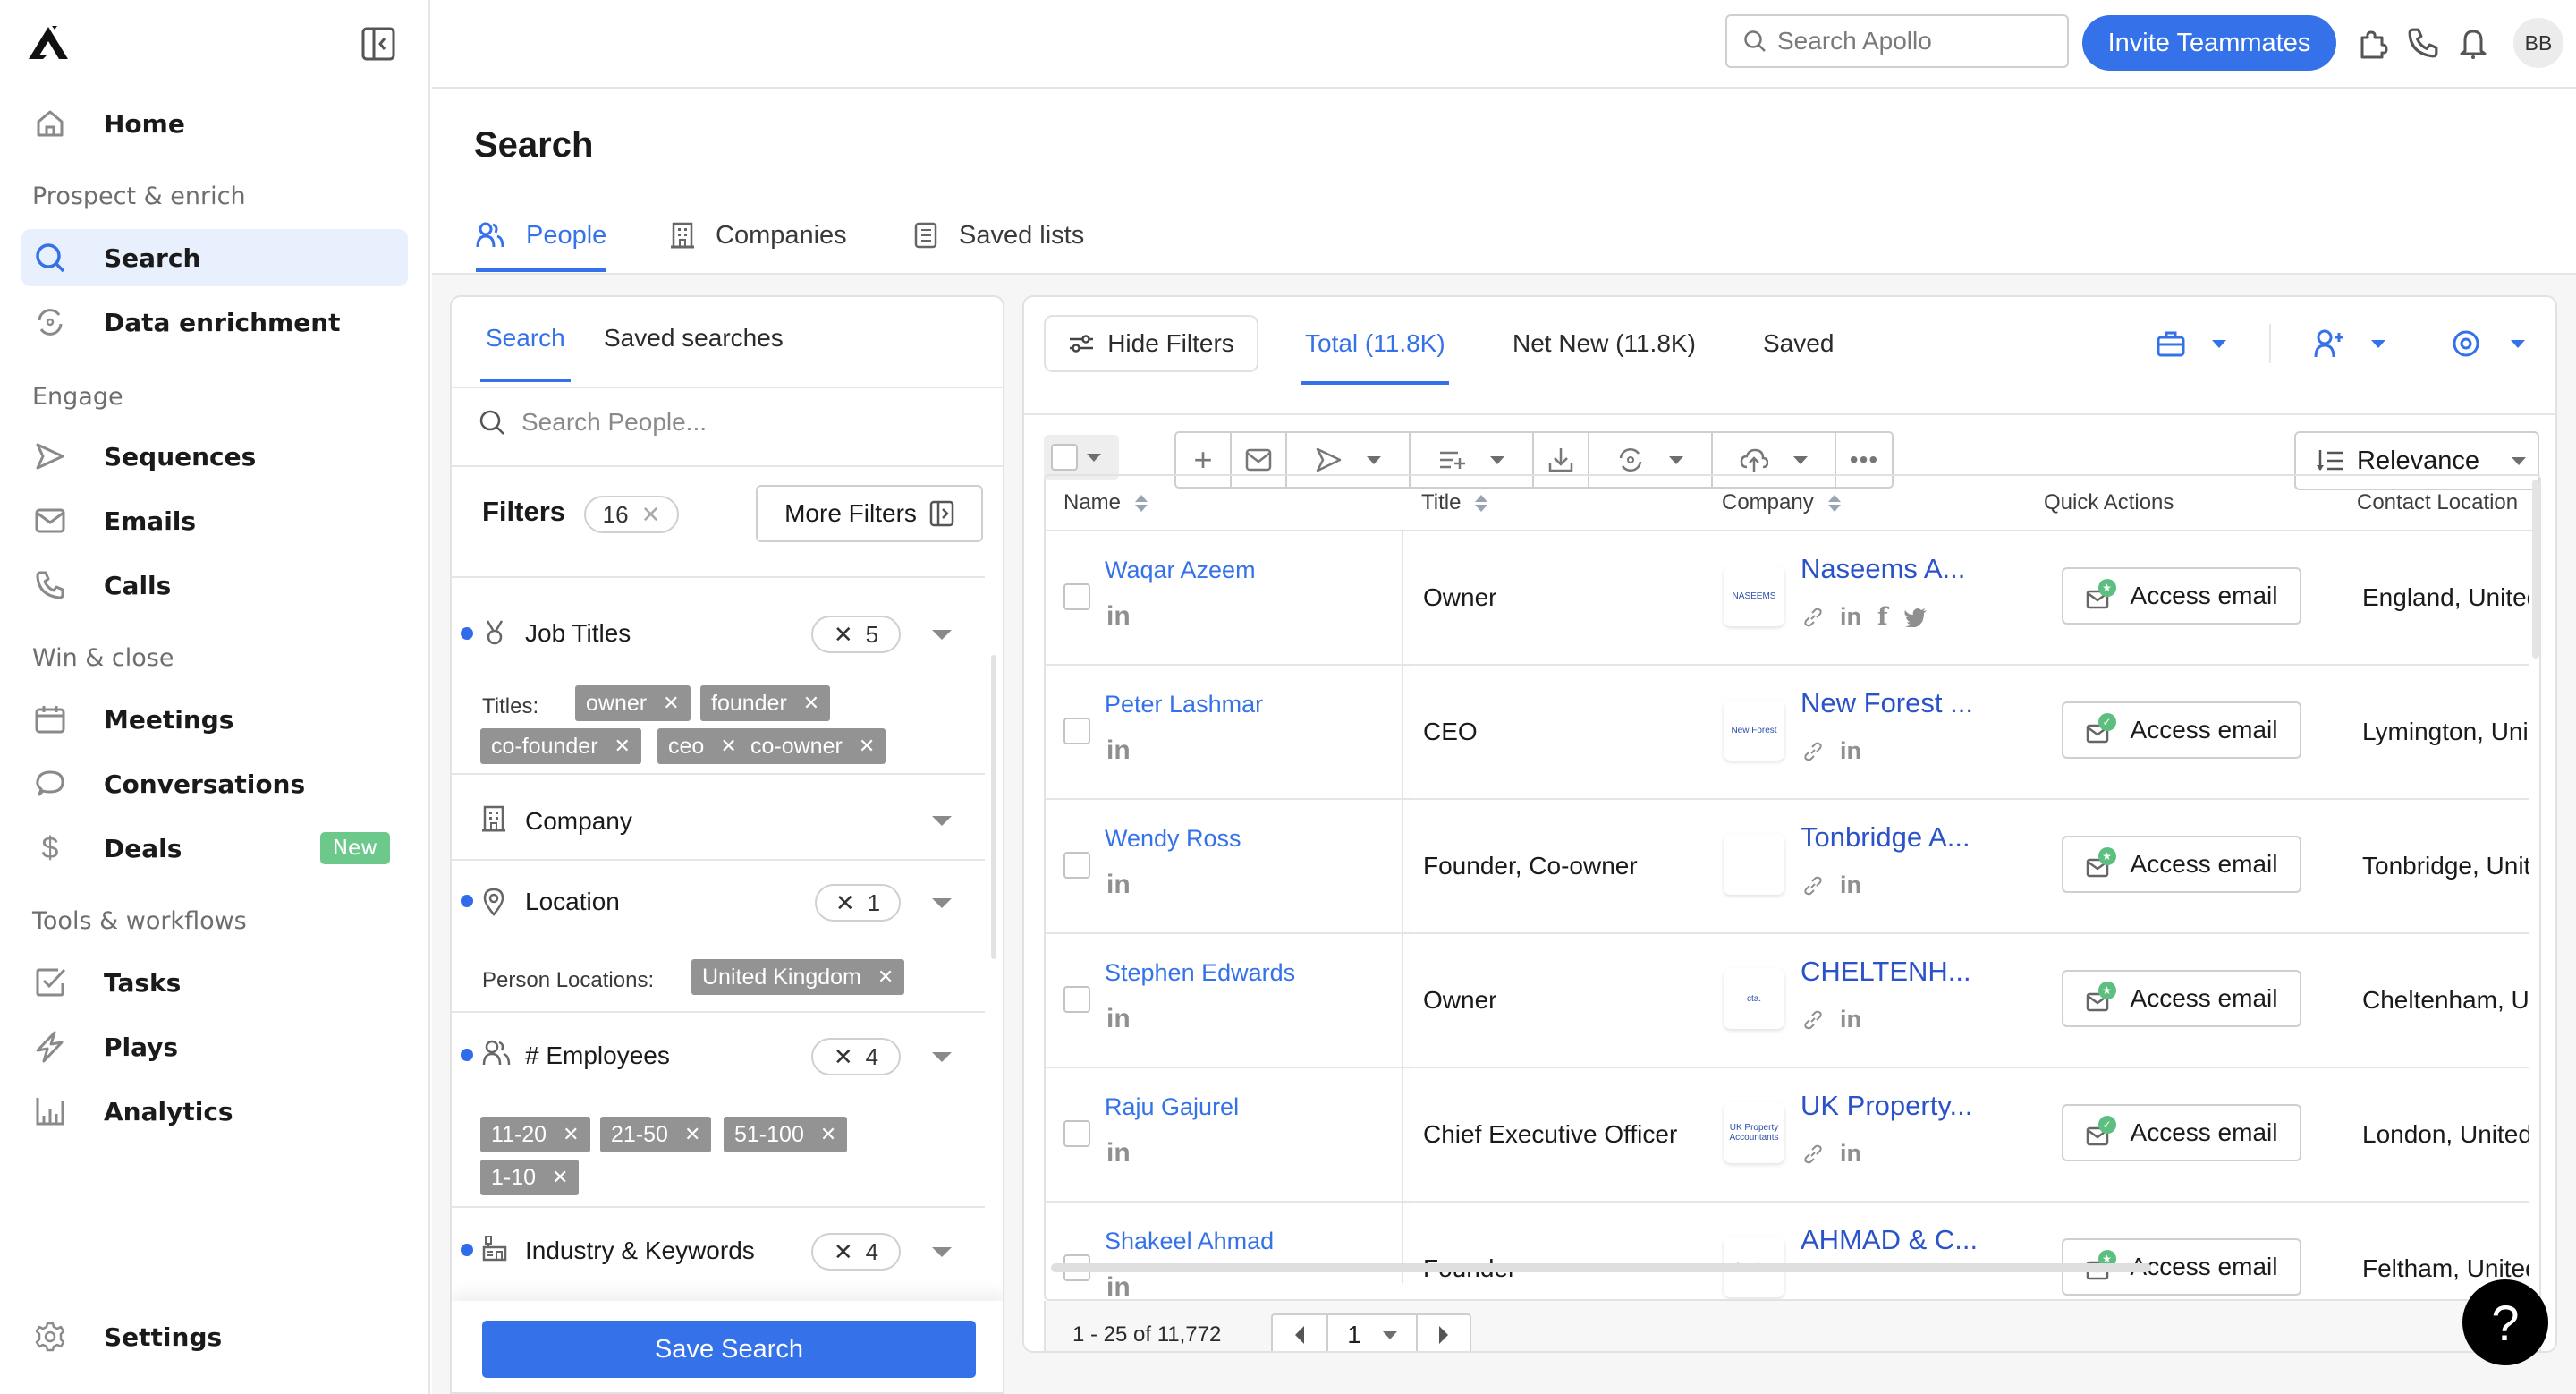  I want to click on company-logo: New Forest, so click(1754, 730).